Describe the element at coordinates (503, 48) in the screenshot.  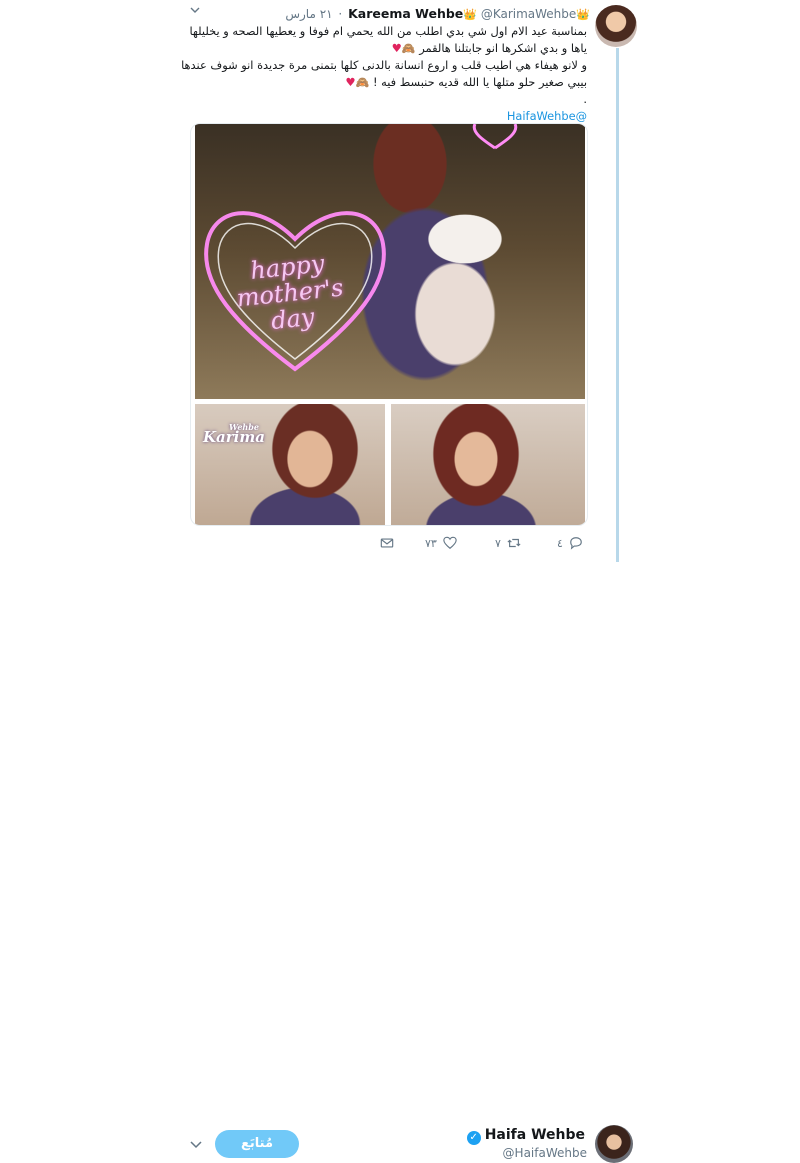
I see `tweet-line-text: ياها و بدي اشكرها انو جابتلنا هالقمر` at that location.